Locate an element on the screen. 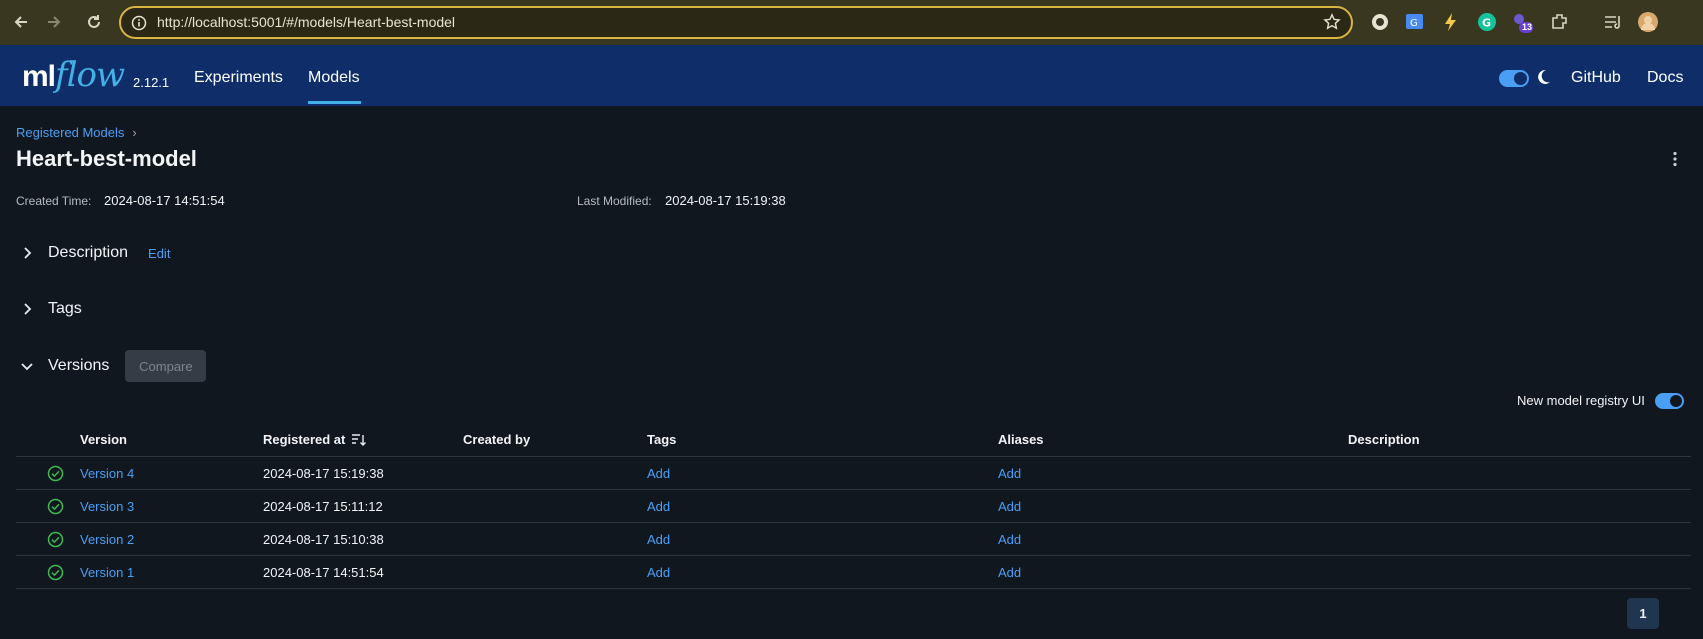 Image resolution: width=1703 pixels, height=639 pixels. registered-at-cell: 2024-08-17 15:19:38 is located at coordinates (323, 473).